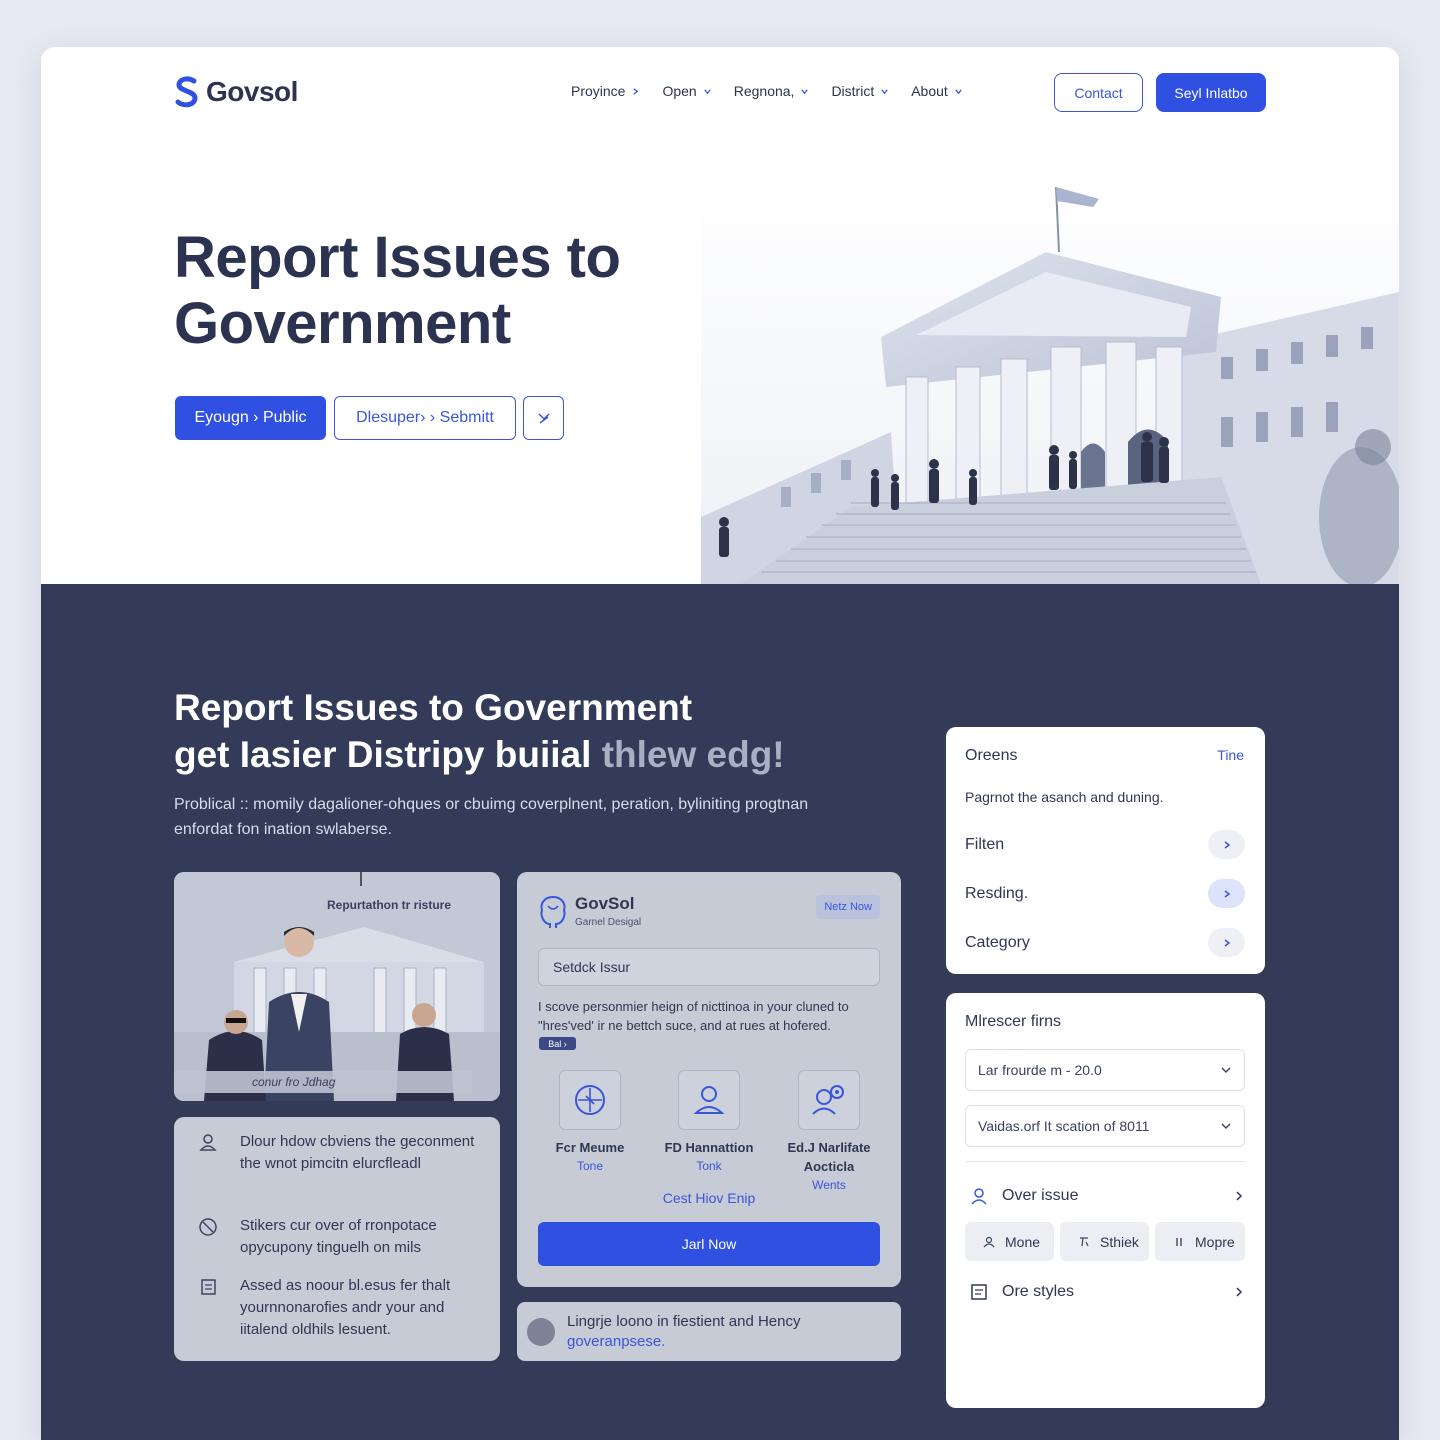 The width and height of the screenshot is (1440, 1440). Describe the element at coordinates (543, 418) in the screenshot. I see `close-button` at that location.